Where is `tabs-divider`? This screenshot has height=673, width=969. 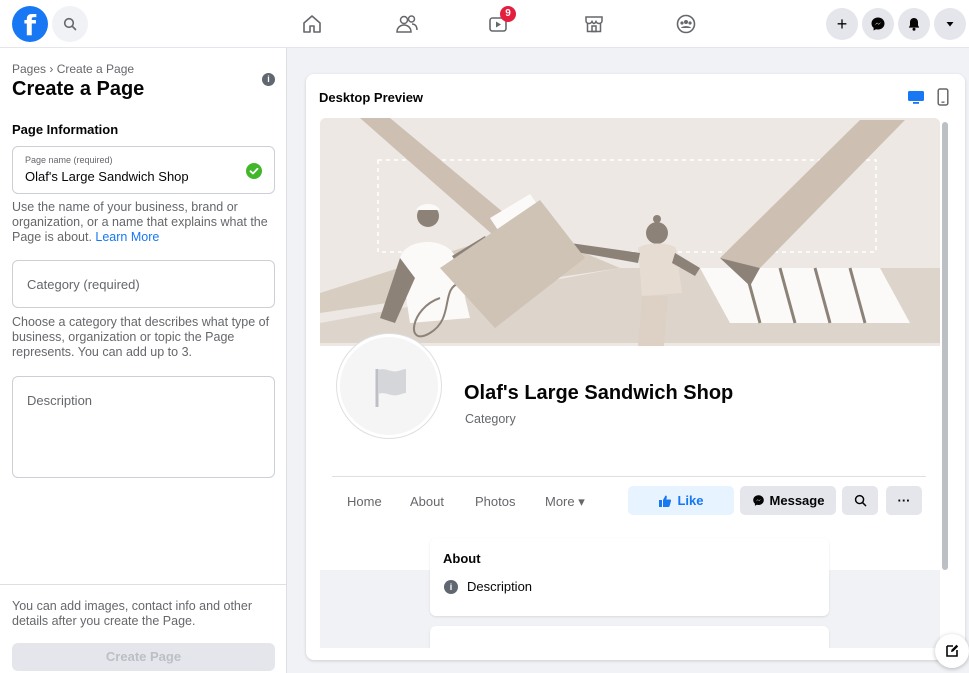 tabs-divider is located at coordinates (629, 476).